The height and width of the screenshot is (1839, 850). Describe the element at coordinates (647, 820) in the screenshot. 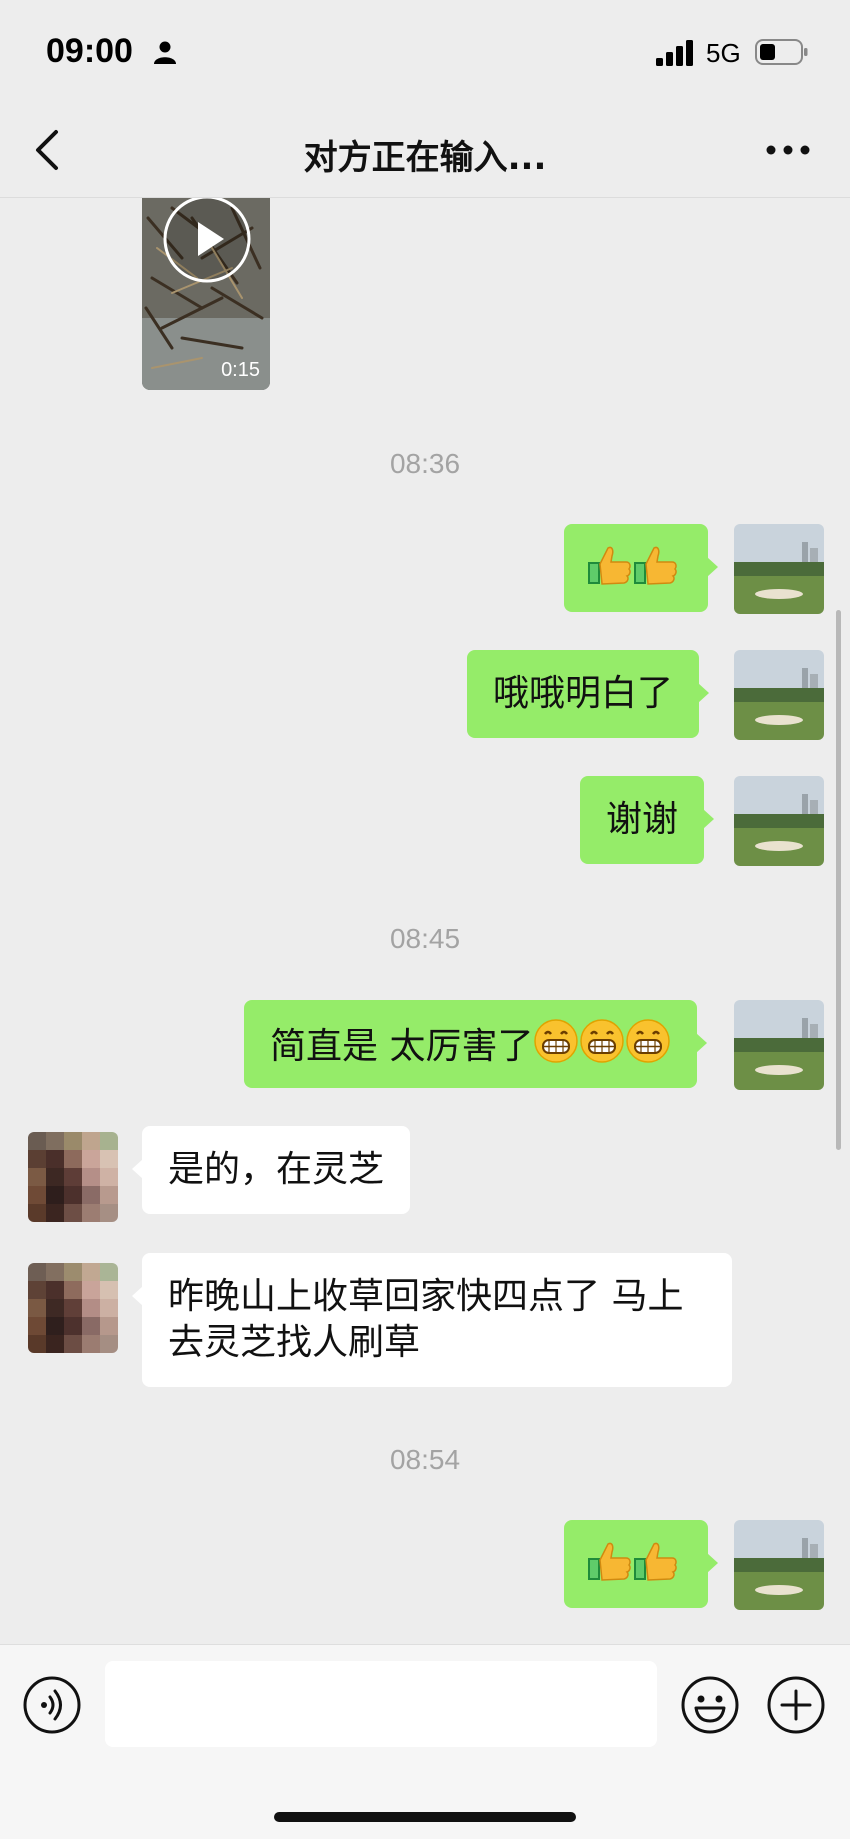

I see `sent-message: 谢谢` at that location.